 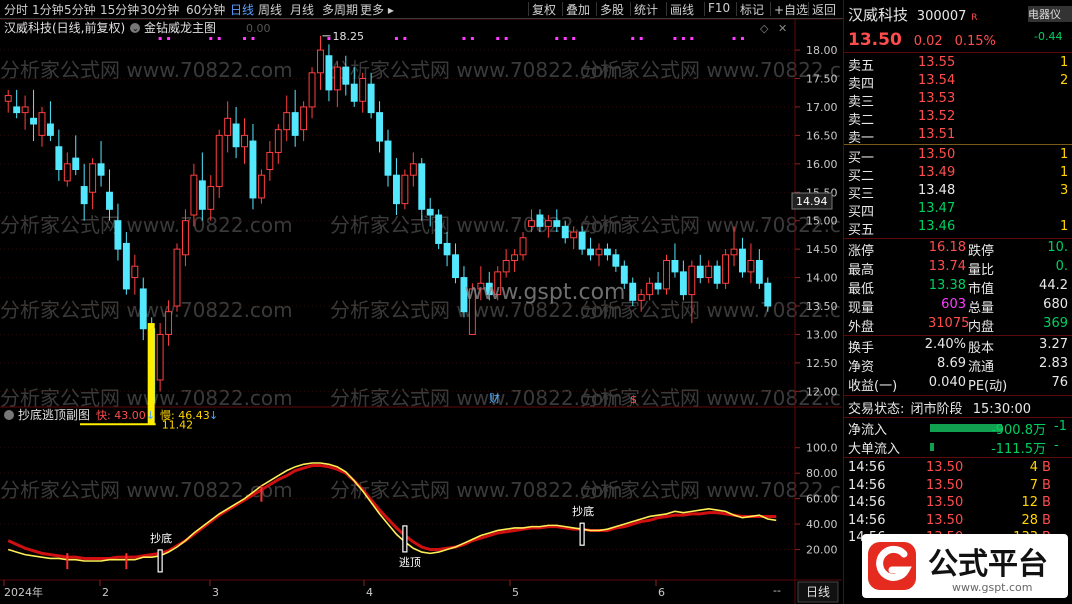 I want to click on ask-price: 13.55, so click(x=936, y=62).